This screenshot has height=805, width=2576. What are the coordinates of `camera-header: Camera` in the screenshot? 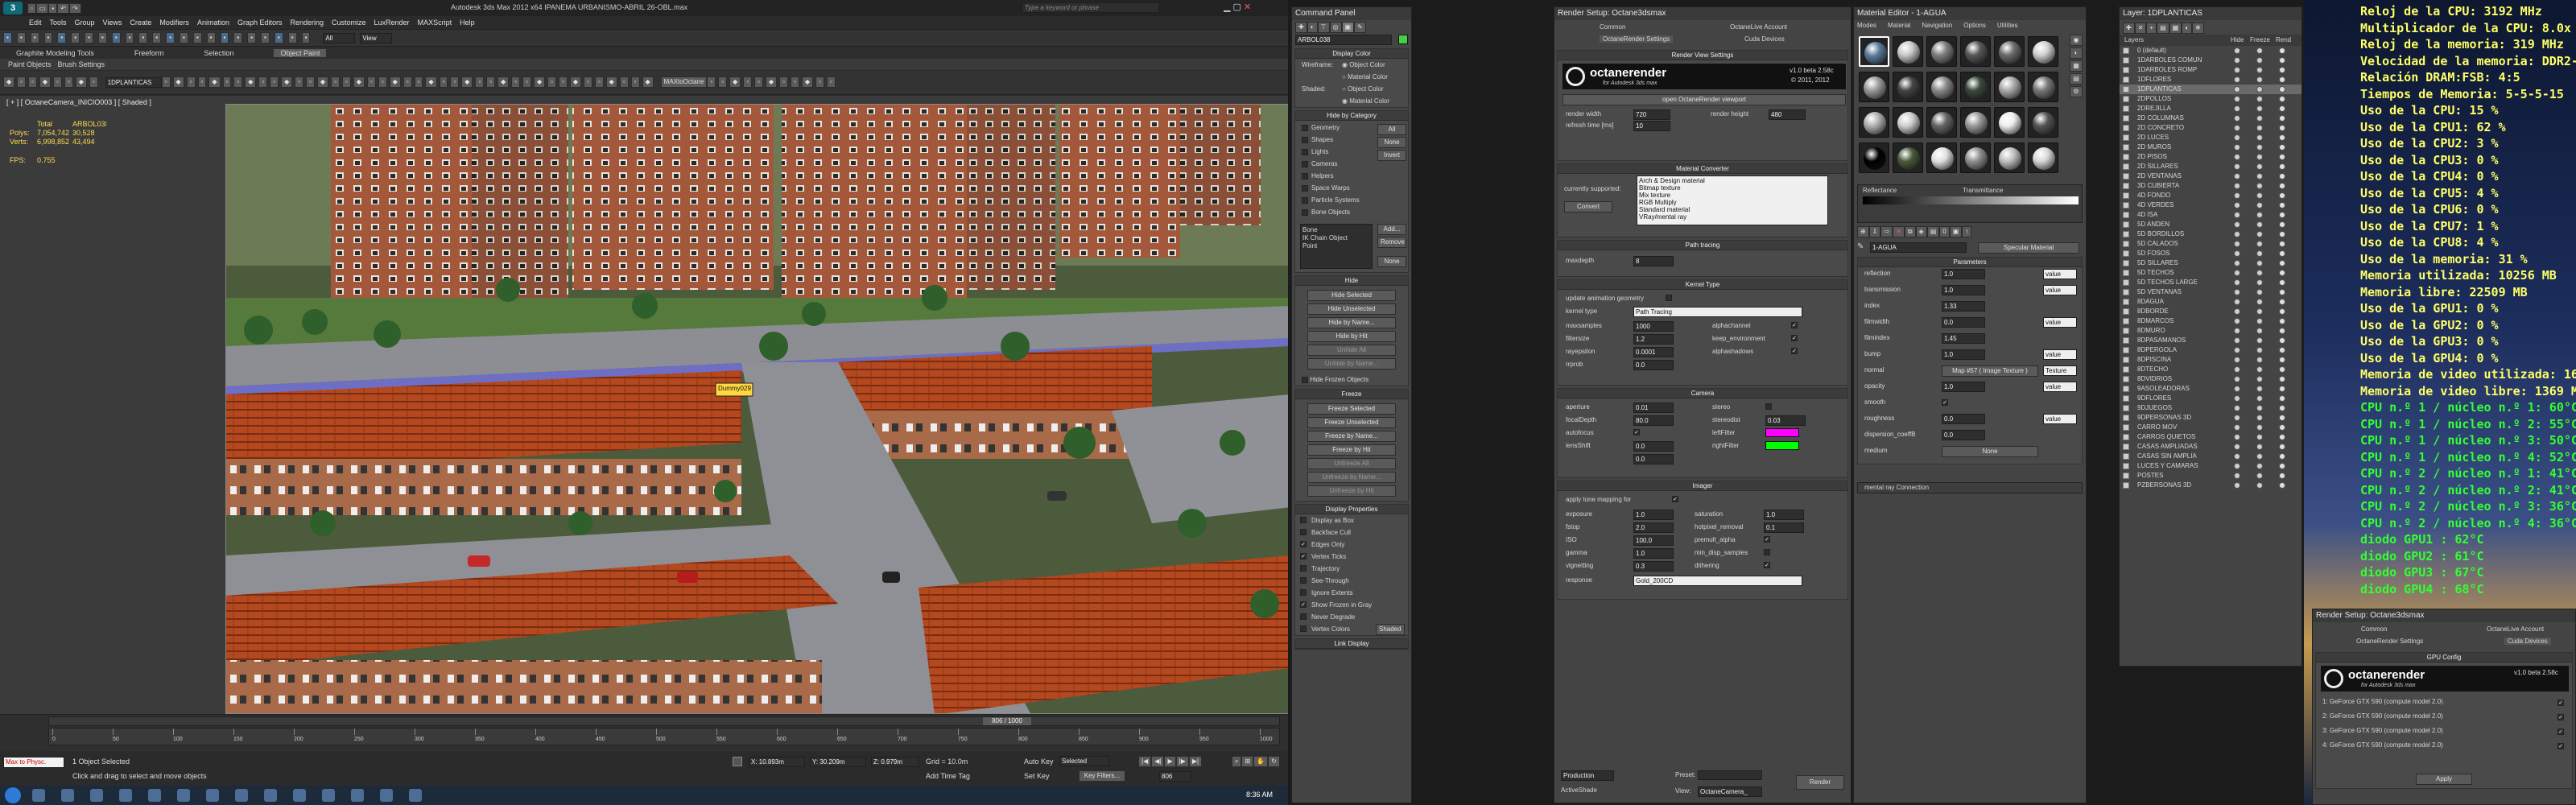 It's located at (1702, 393).